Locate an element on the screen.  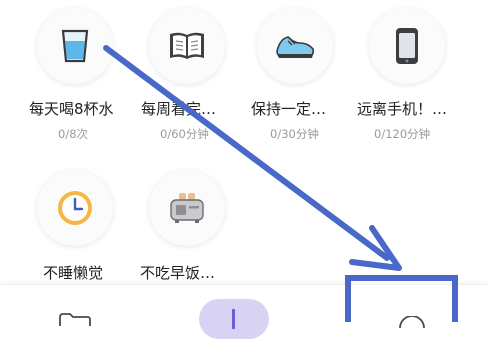
habit-progress: 0/30分钟 is located at coordinates (294, 134).